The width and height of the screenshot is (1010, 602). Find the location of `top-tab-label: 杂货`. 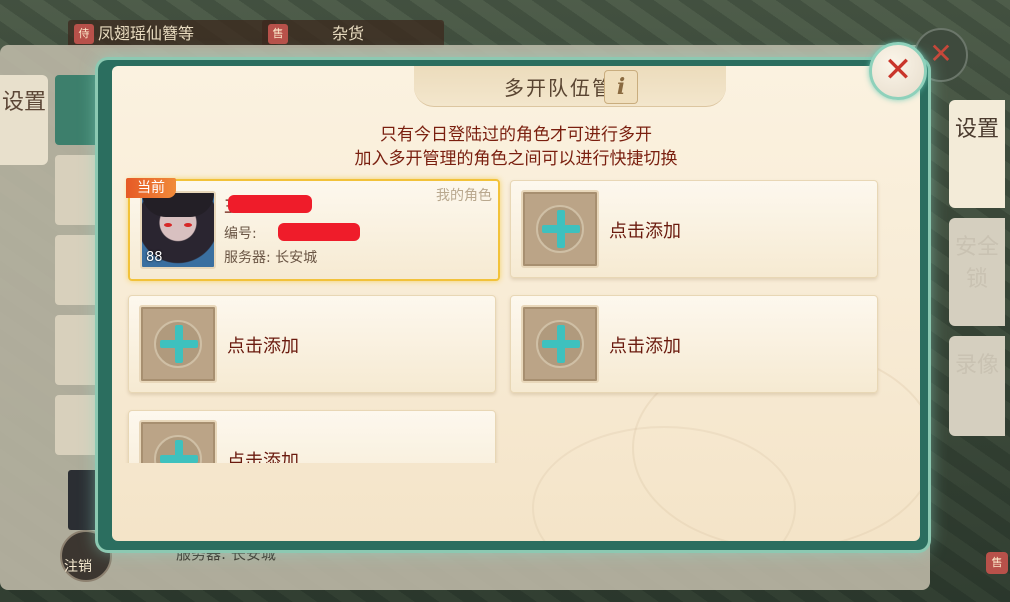

top-tab-label: 杂货 is located at coordinates (348, 33).